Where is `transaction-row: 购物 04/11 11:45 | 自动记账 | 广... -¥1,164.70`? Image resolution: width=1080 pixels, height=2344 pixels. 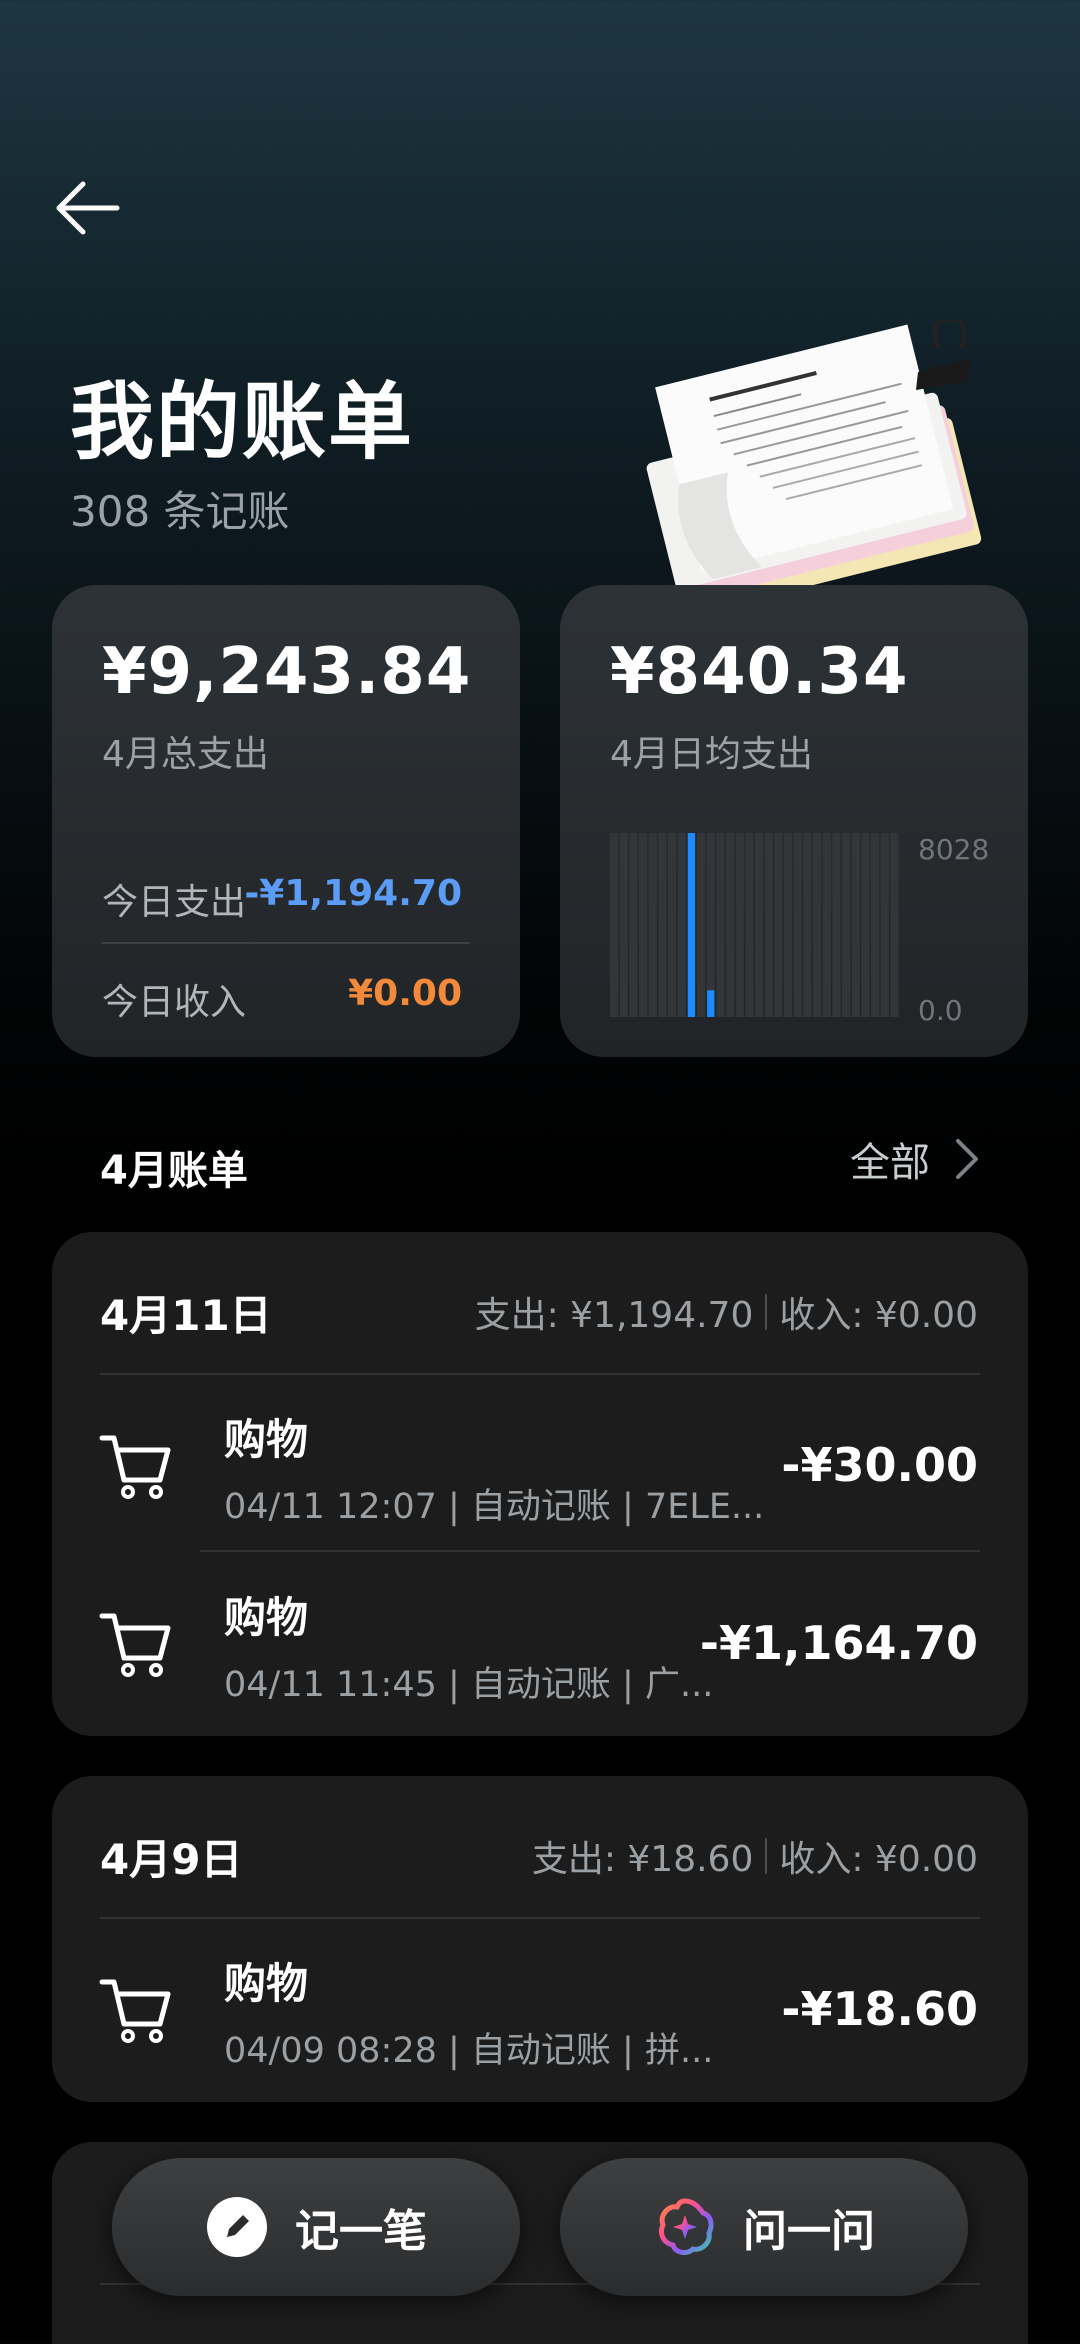
transaction-row: 购物 04/11 11:45 | 自动记账 | 广... -¥1,164.70 is located at coordinates (540, 1643).